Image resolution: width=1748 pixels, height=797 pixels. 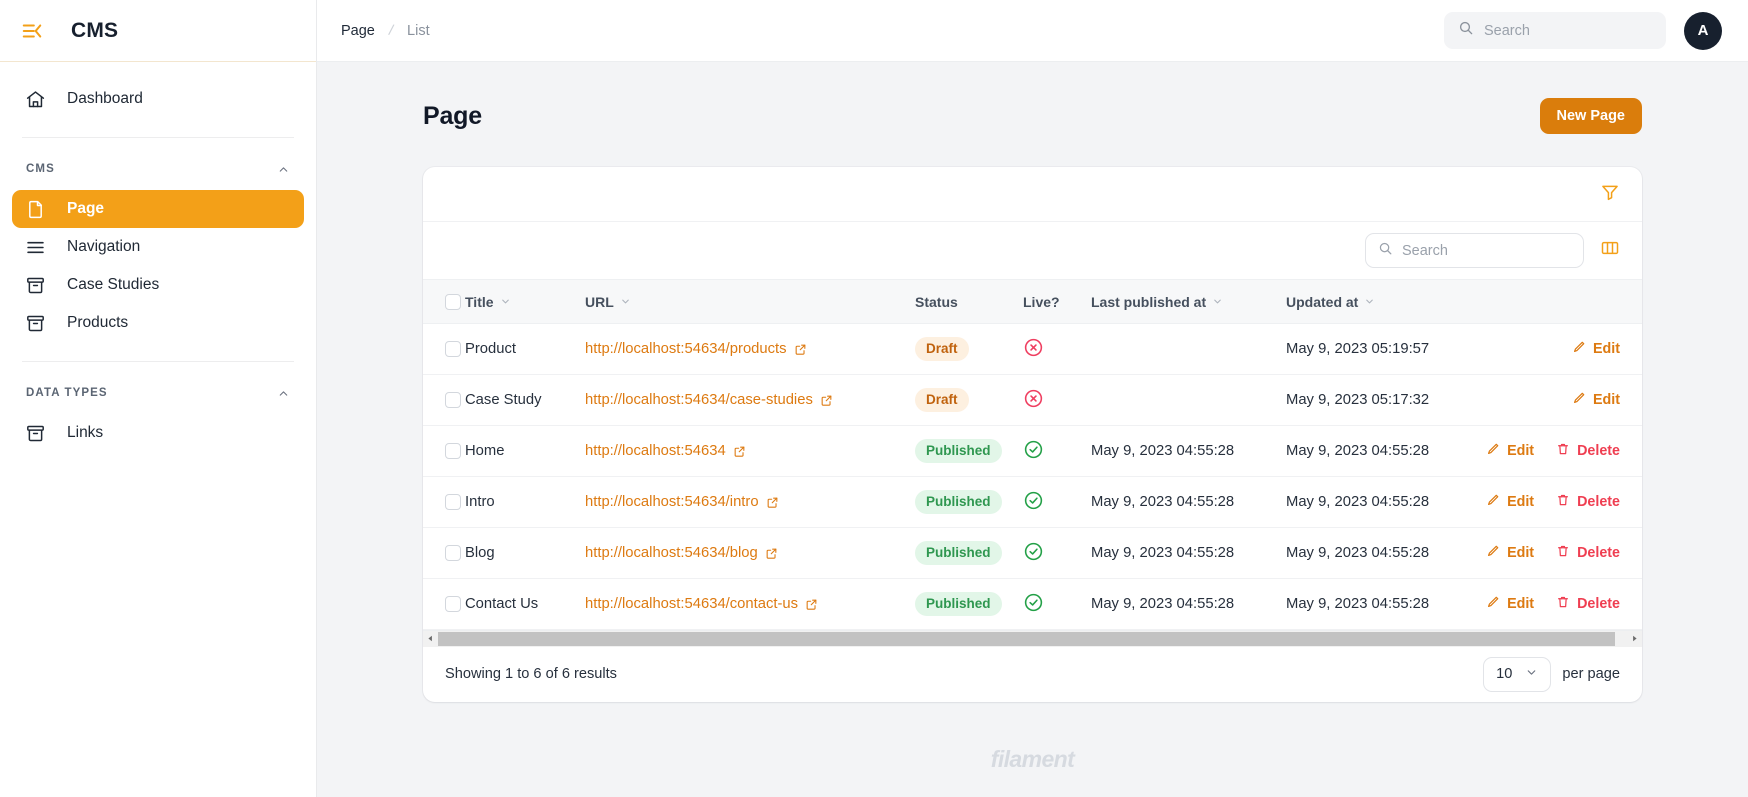 What do you see at coordinates (696, 349) in the screenshot?
I see `row-url-link: http://localhost:54634/products` at bounding box center [696, 349].